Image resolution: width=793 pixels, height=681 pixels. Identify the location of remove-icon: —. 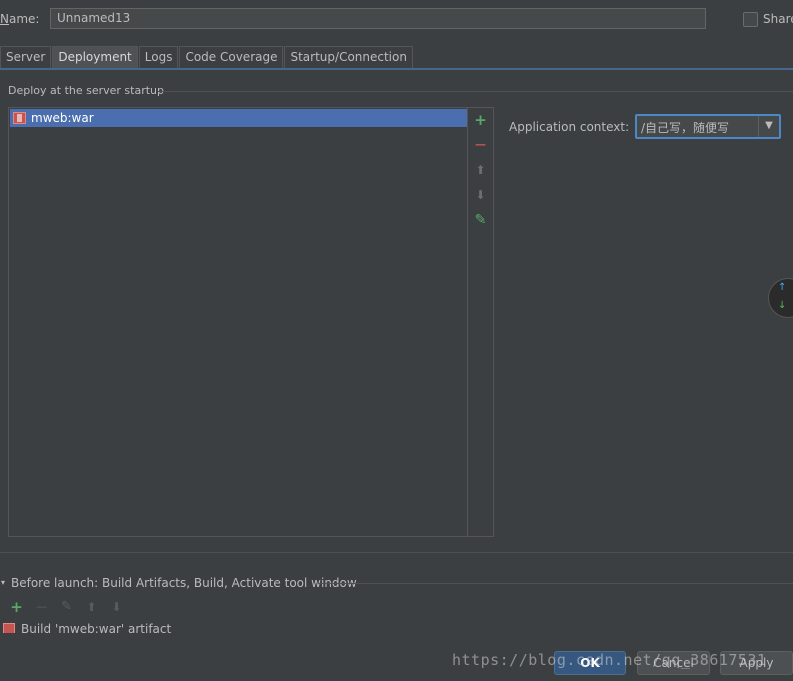
(480, 145).